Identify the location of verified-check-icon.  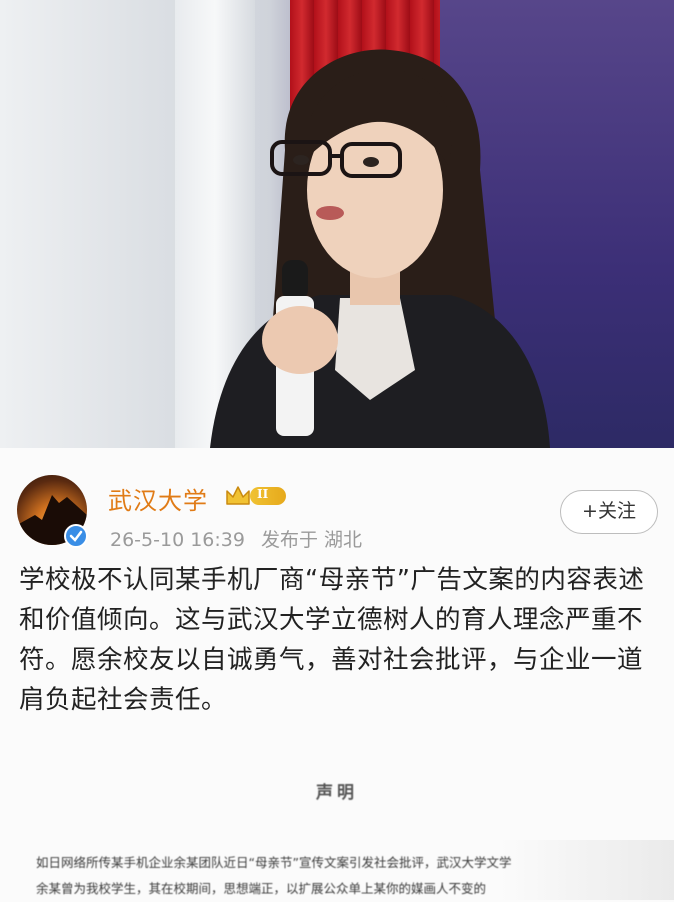
(76, 536).